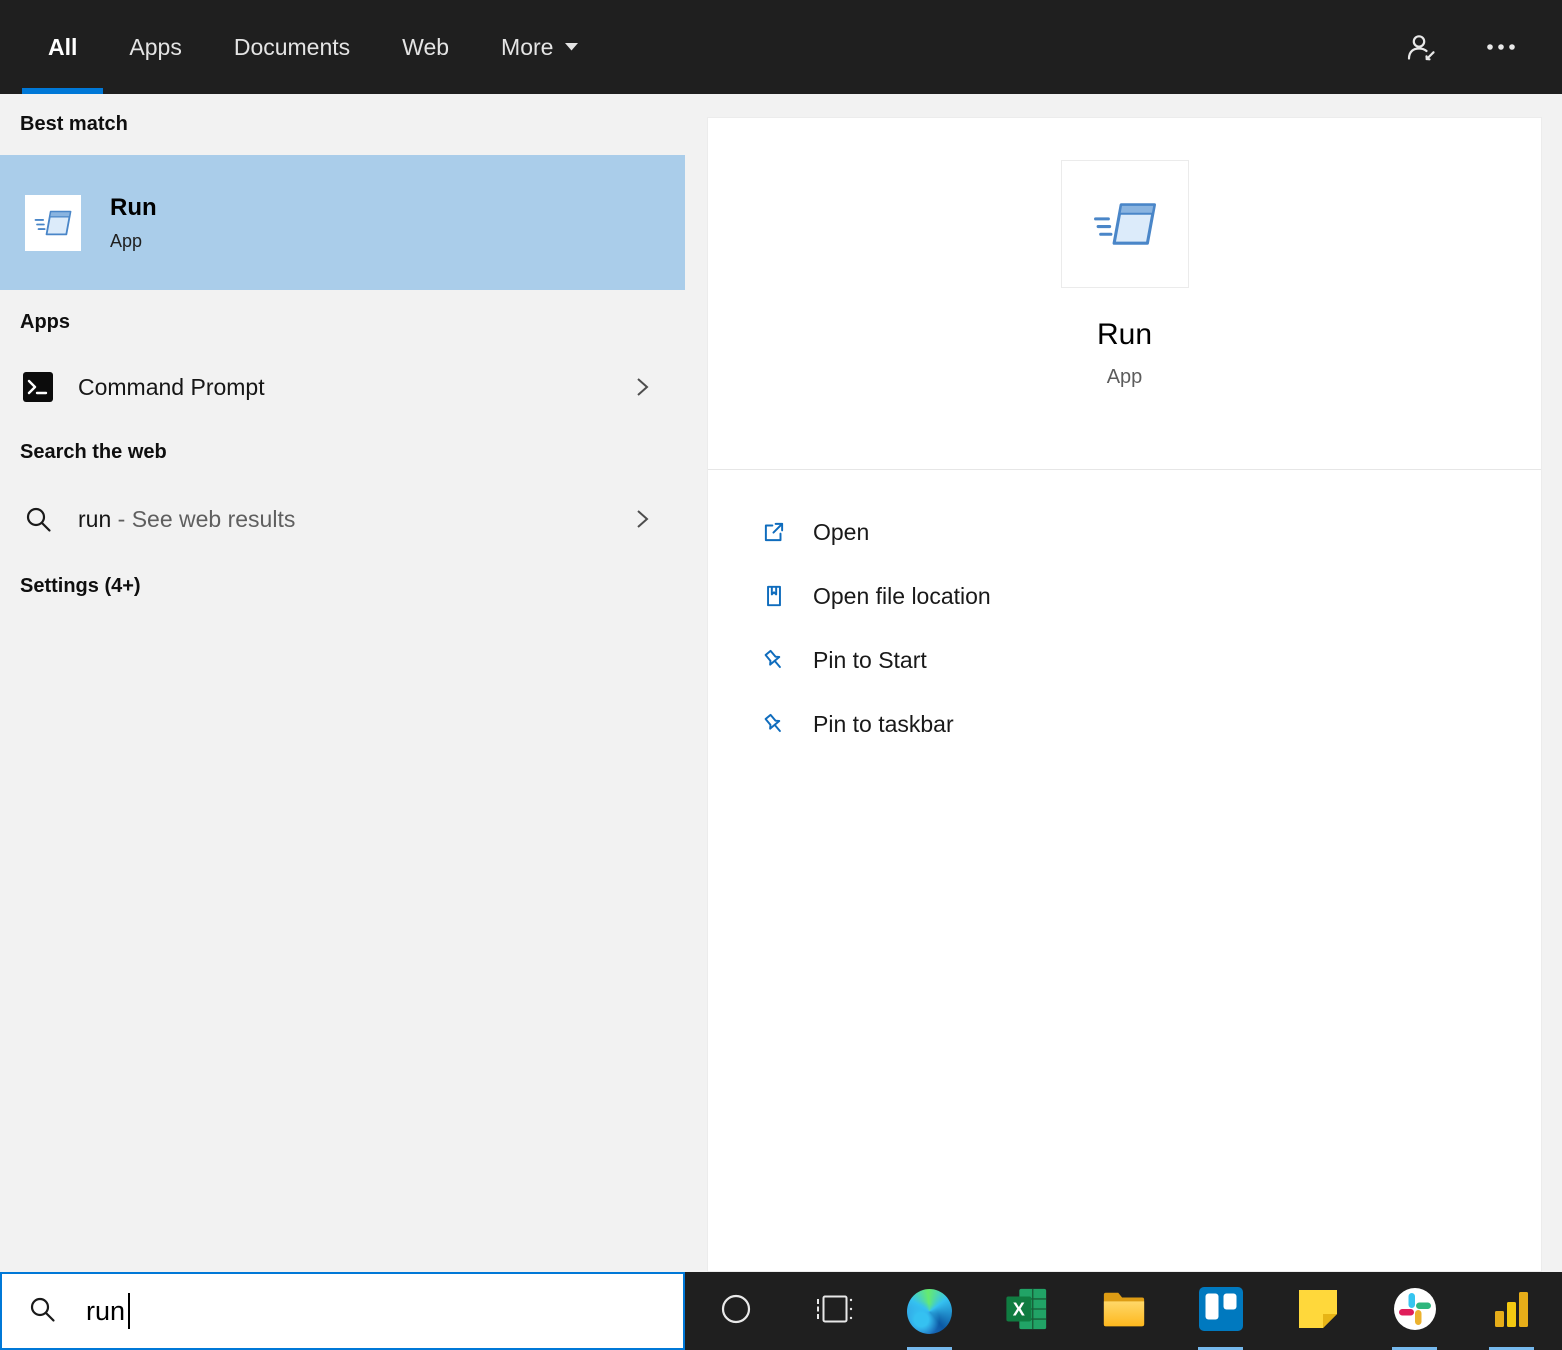 This screenshot has height=1350, width=1562. I want to click on svg-text: X, so click(1018, 1309).